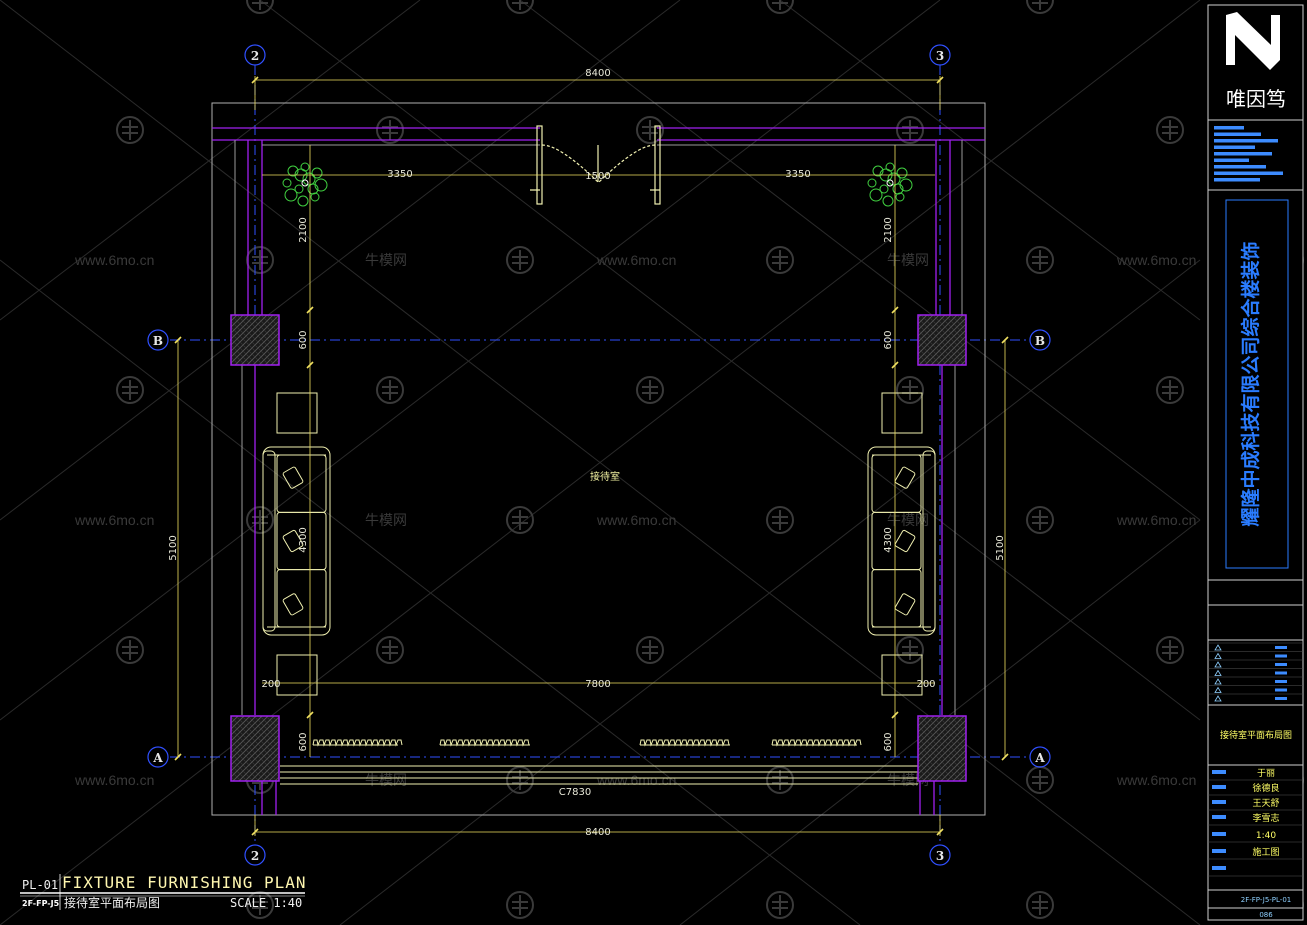  What do you see at coordinates (684, 743) in the screenshot?
I see `radiator-unit` at bounding box center [684, 743].